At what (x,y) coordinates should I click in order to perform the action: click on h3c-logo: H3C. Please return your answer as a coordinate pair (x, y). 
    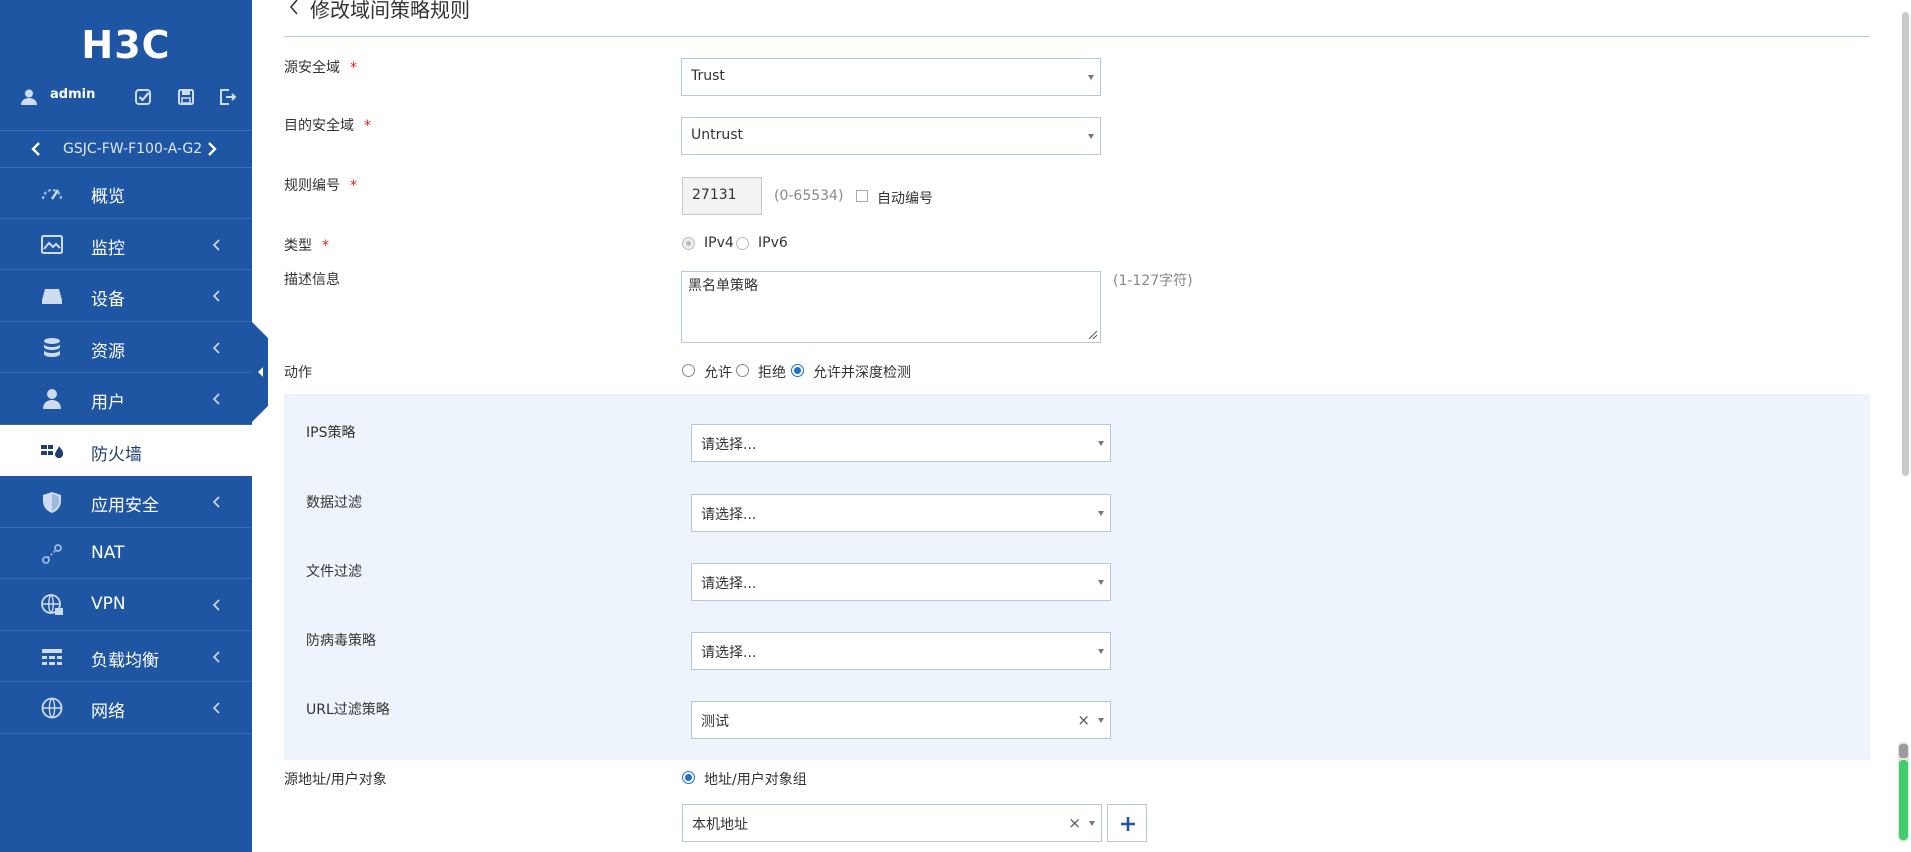
    Looking at the image, I should click on (125, 45).